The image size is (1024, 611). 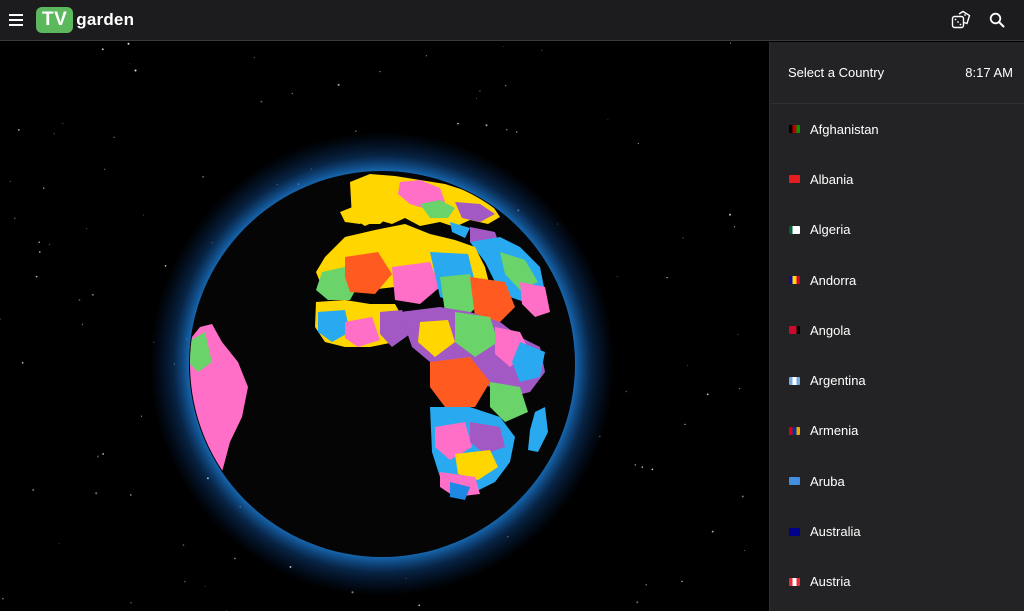 What do you see at coordinates (897, 330) in the screenshot?
I see `country-item: Angola` at bounding box center [897, 330].